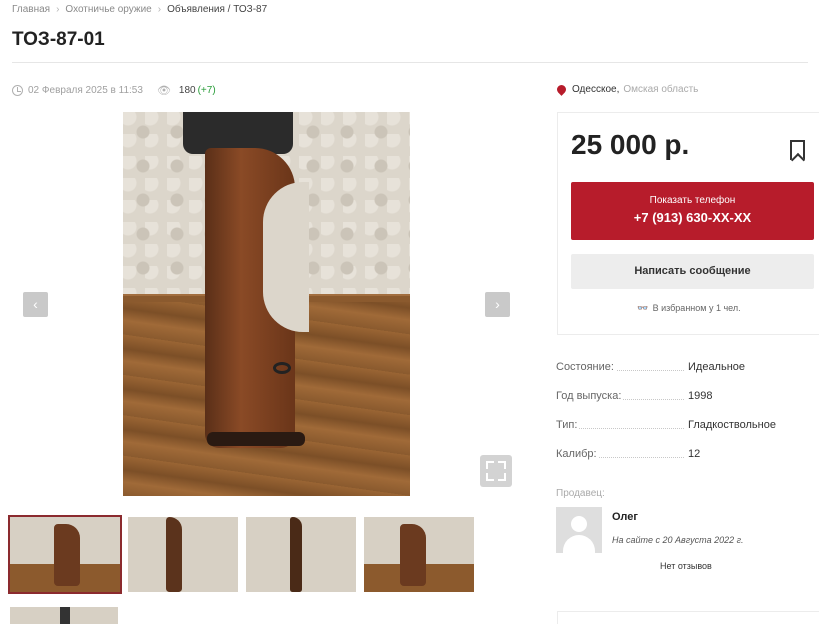 Image resolution: width=819 pixels, height=624 pixels. I want to click on seller-name: Олег, so click(625, 517).